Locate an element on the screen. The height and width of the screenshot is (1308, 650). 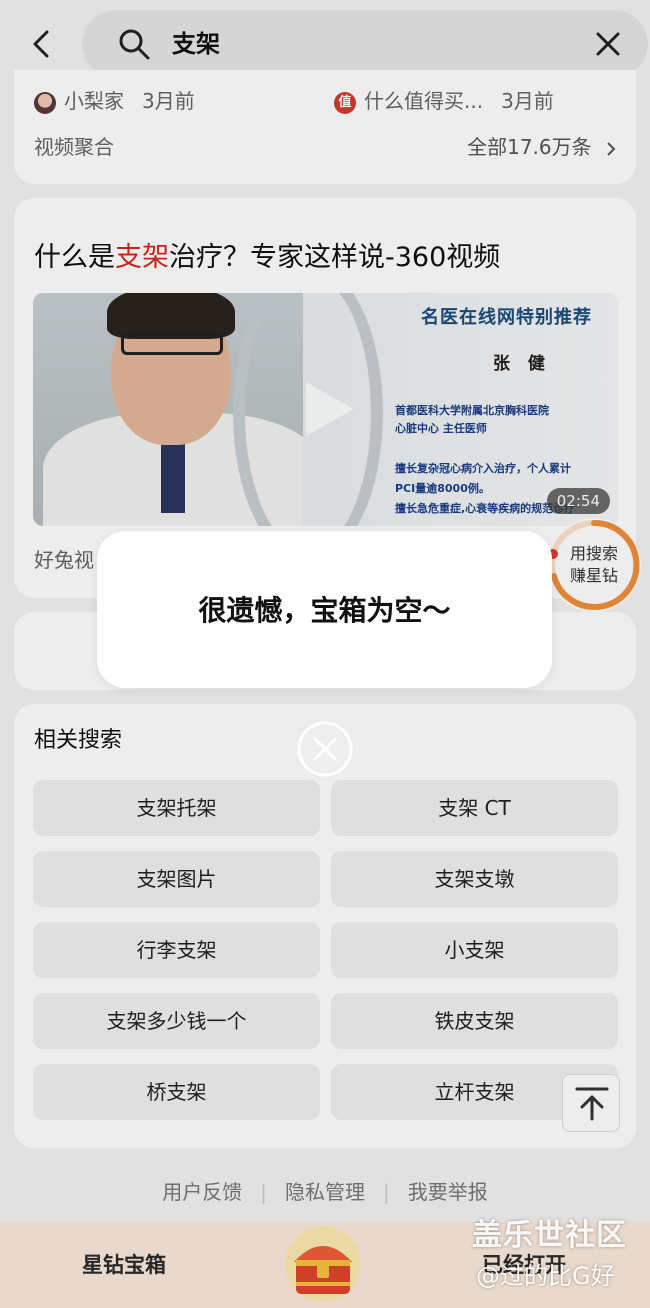
close-dialog-icon is located at coordinates (325, 749).